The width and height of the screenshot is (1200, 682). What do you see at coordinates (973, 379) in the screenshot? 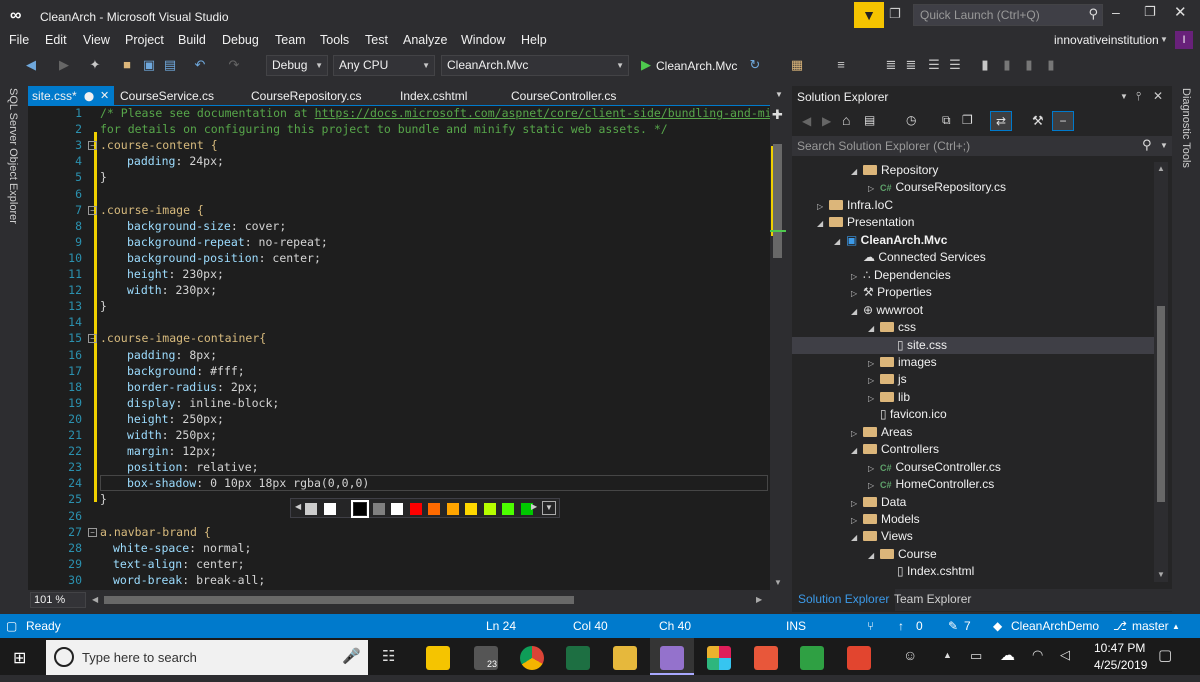
I see `tree-item: ▷ js` at bounding box center [973, 379].